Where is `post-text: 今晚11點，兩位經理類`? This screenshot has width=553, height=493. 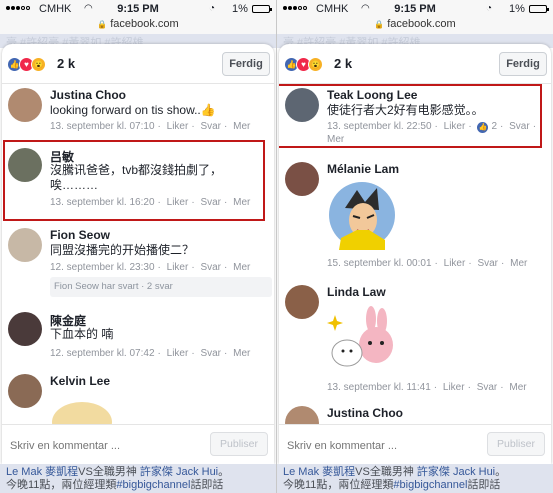 post-text: 今晚11點，兩位經理類 is located at coordinates (338, 485).